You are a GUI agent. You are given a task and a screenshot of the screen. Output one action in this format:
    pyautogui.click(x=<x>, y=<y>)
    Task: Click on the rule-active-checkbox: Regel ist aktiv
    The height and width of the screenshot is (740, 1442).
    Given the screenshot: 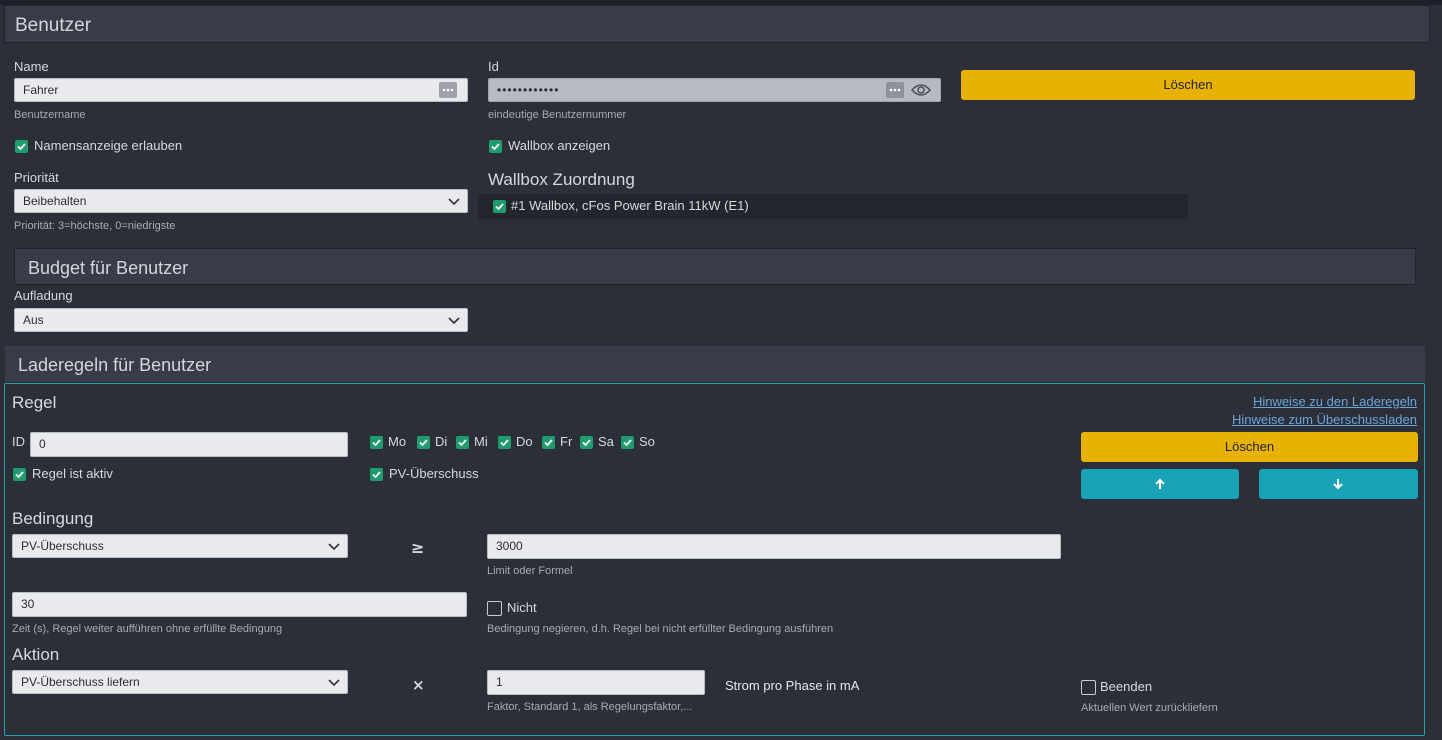 What is the action you would take?
    pyautogui.click(x=93, y=474)
    